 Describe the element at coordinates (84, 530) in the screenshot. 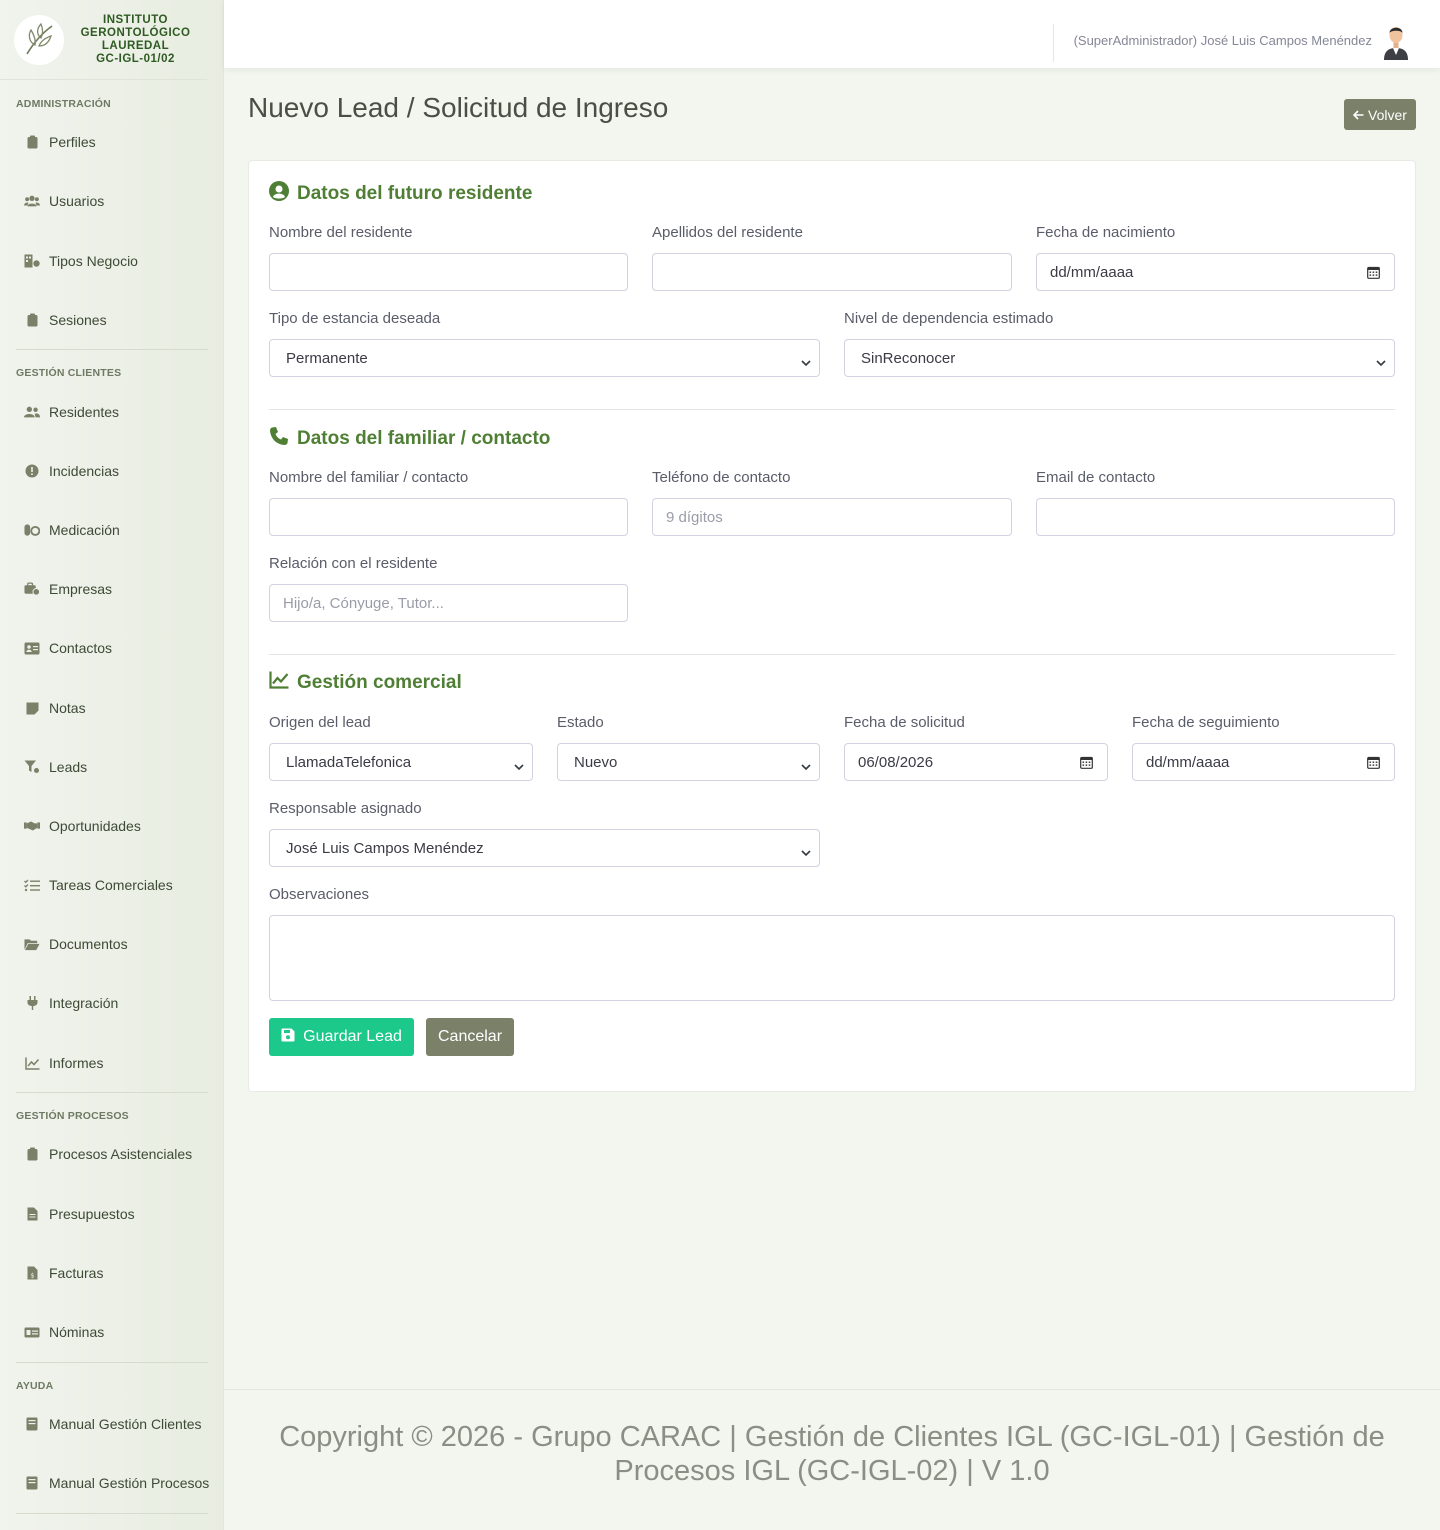

I see `sidebar-item-label: Medicación` at that location.